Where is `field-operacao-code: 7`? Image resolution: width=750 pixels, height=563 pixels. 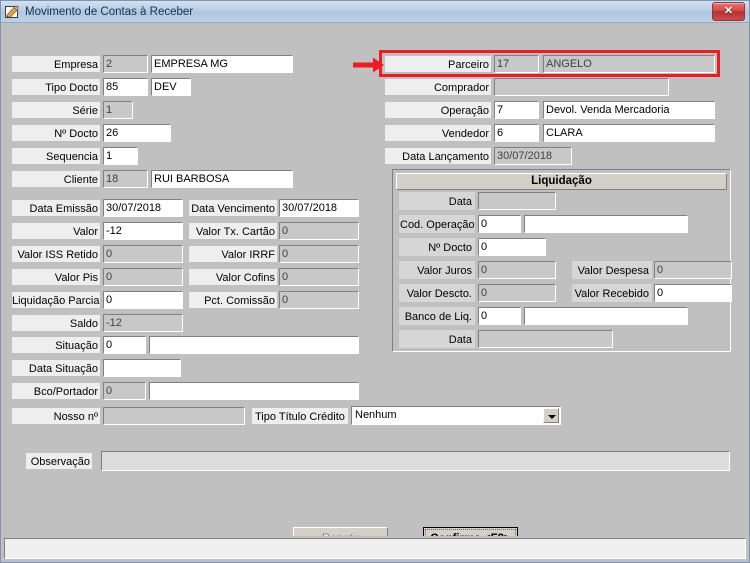 field-operacao-code: 7 is located at coordinates (516, 110).